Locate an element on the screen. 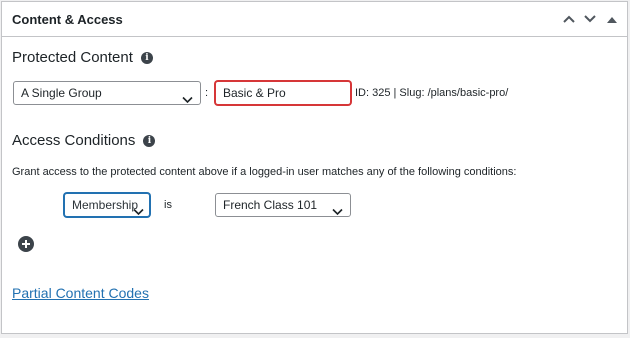 The image size is (630, 338). content-type-select: A Single Group is located at coordinates (107, 93).